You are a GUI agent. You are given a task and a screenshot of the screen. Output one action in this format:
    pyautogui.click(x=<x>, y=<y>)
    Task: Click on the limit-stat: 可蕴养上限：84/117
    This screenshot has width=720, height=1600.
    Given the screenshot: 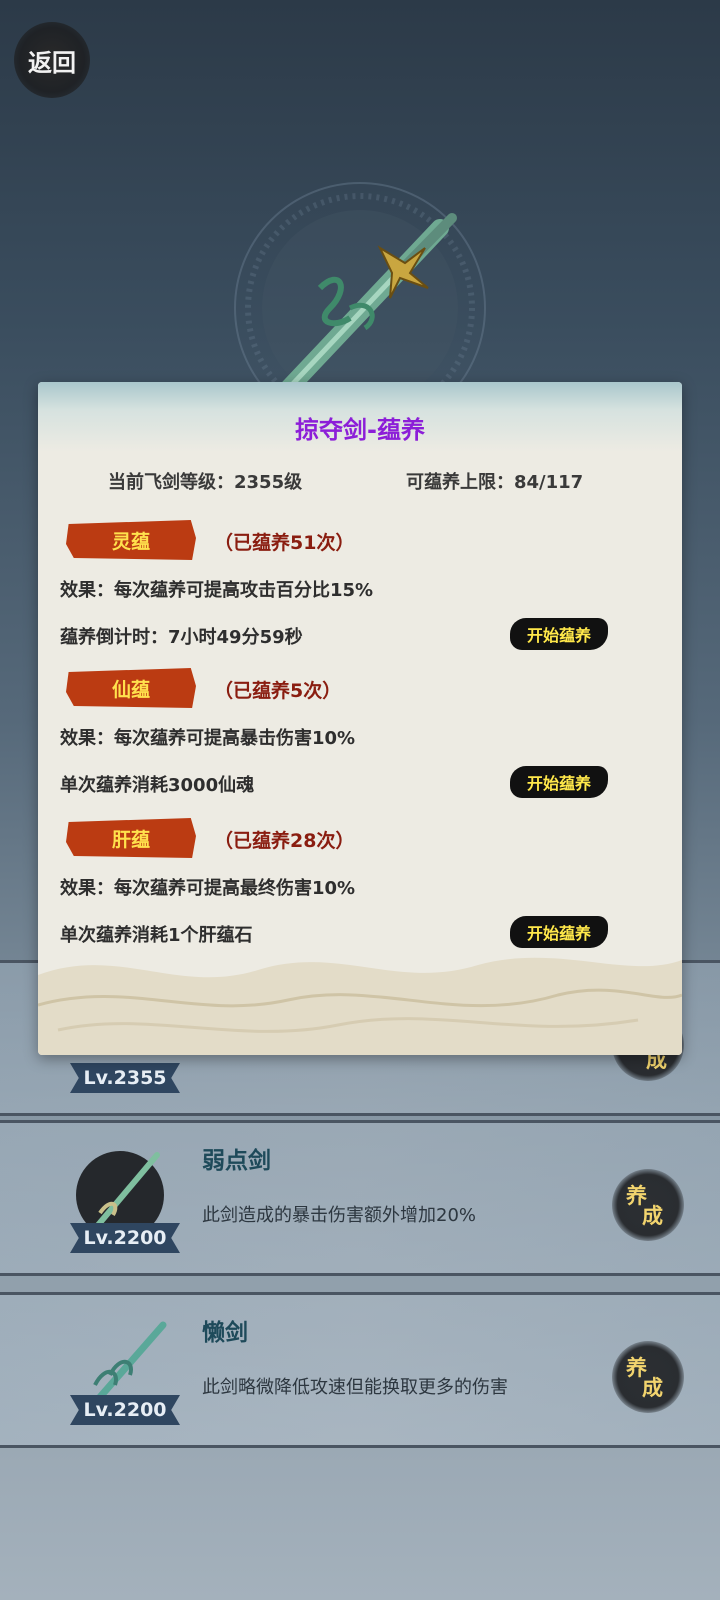 What is the action you would take?
    pyautogui.click(x=494, y=481)
    